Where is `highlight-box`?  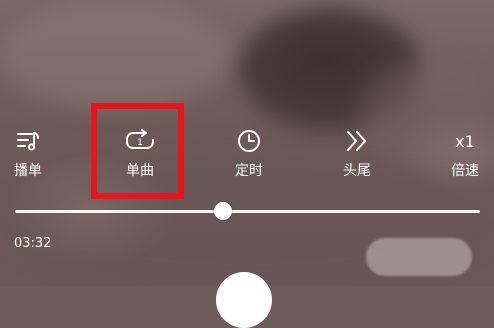 highlight-box is located at coordinates (137, 151).